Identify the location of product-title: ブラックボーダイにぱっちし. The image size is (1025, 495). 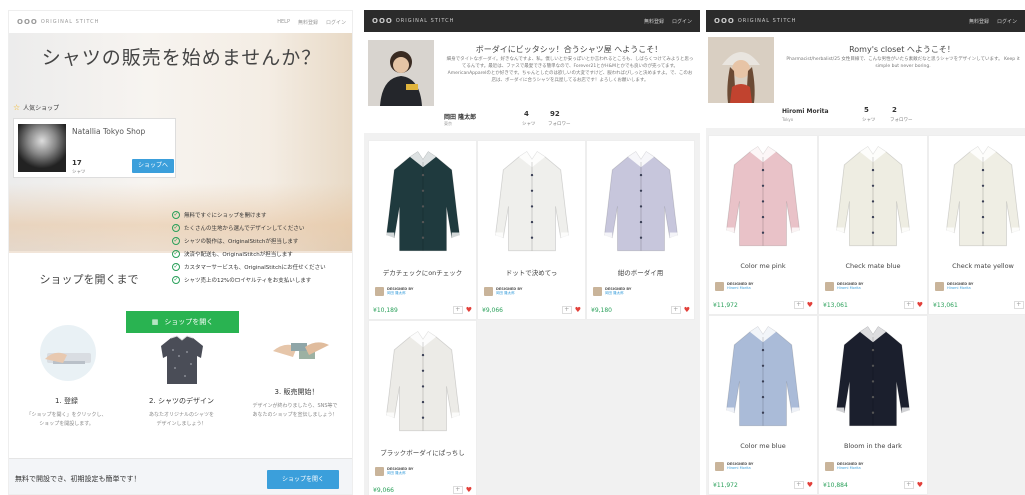
(422, 452).